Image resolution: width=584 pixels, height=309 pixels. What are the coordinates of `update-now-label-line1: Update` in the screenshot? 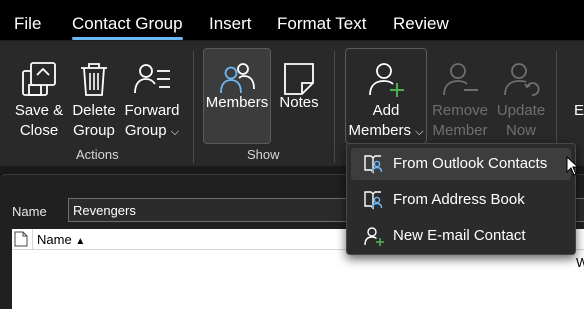 It's located at (521, 110).